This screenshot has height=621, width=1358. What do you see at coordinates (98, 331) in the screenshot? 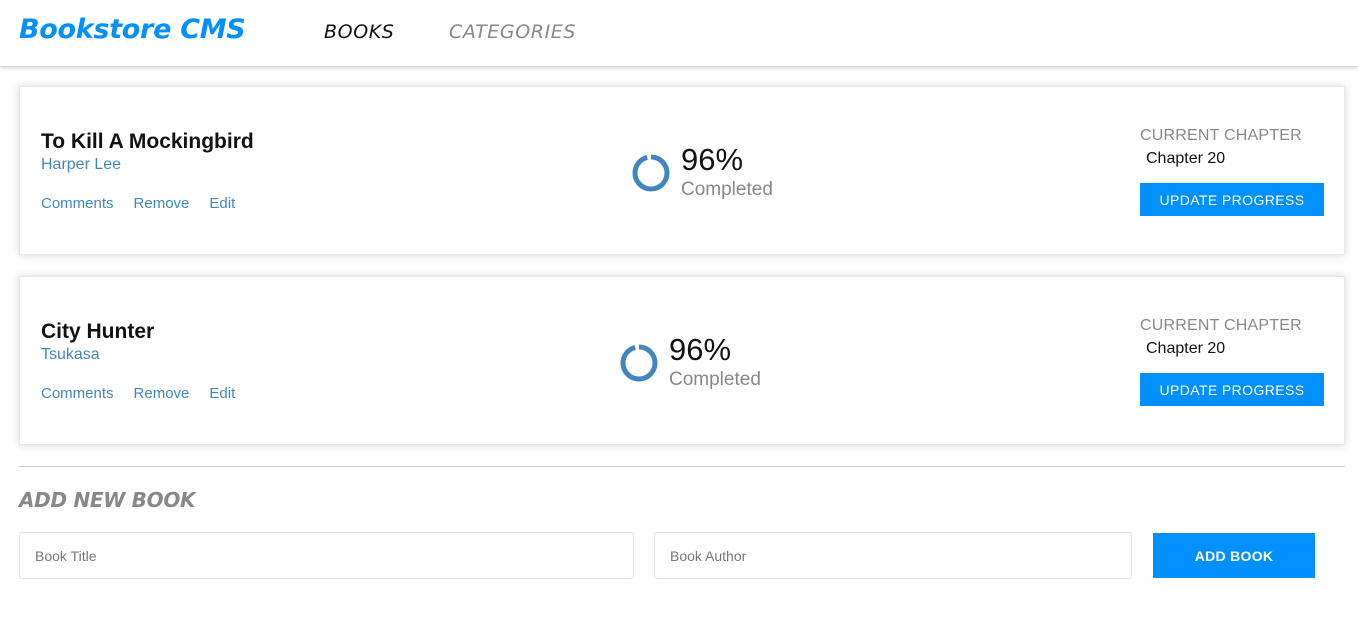
I see `book-title: City Hunter` at bounding box center [98, 331].